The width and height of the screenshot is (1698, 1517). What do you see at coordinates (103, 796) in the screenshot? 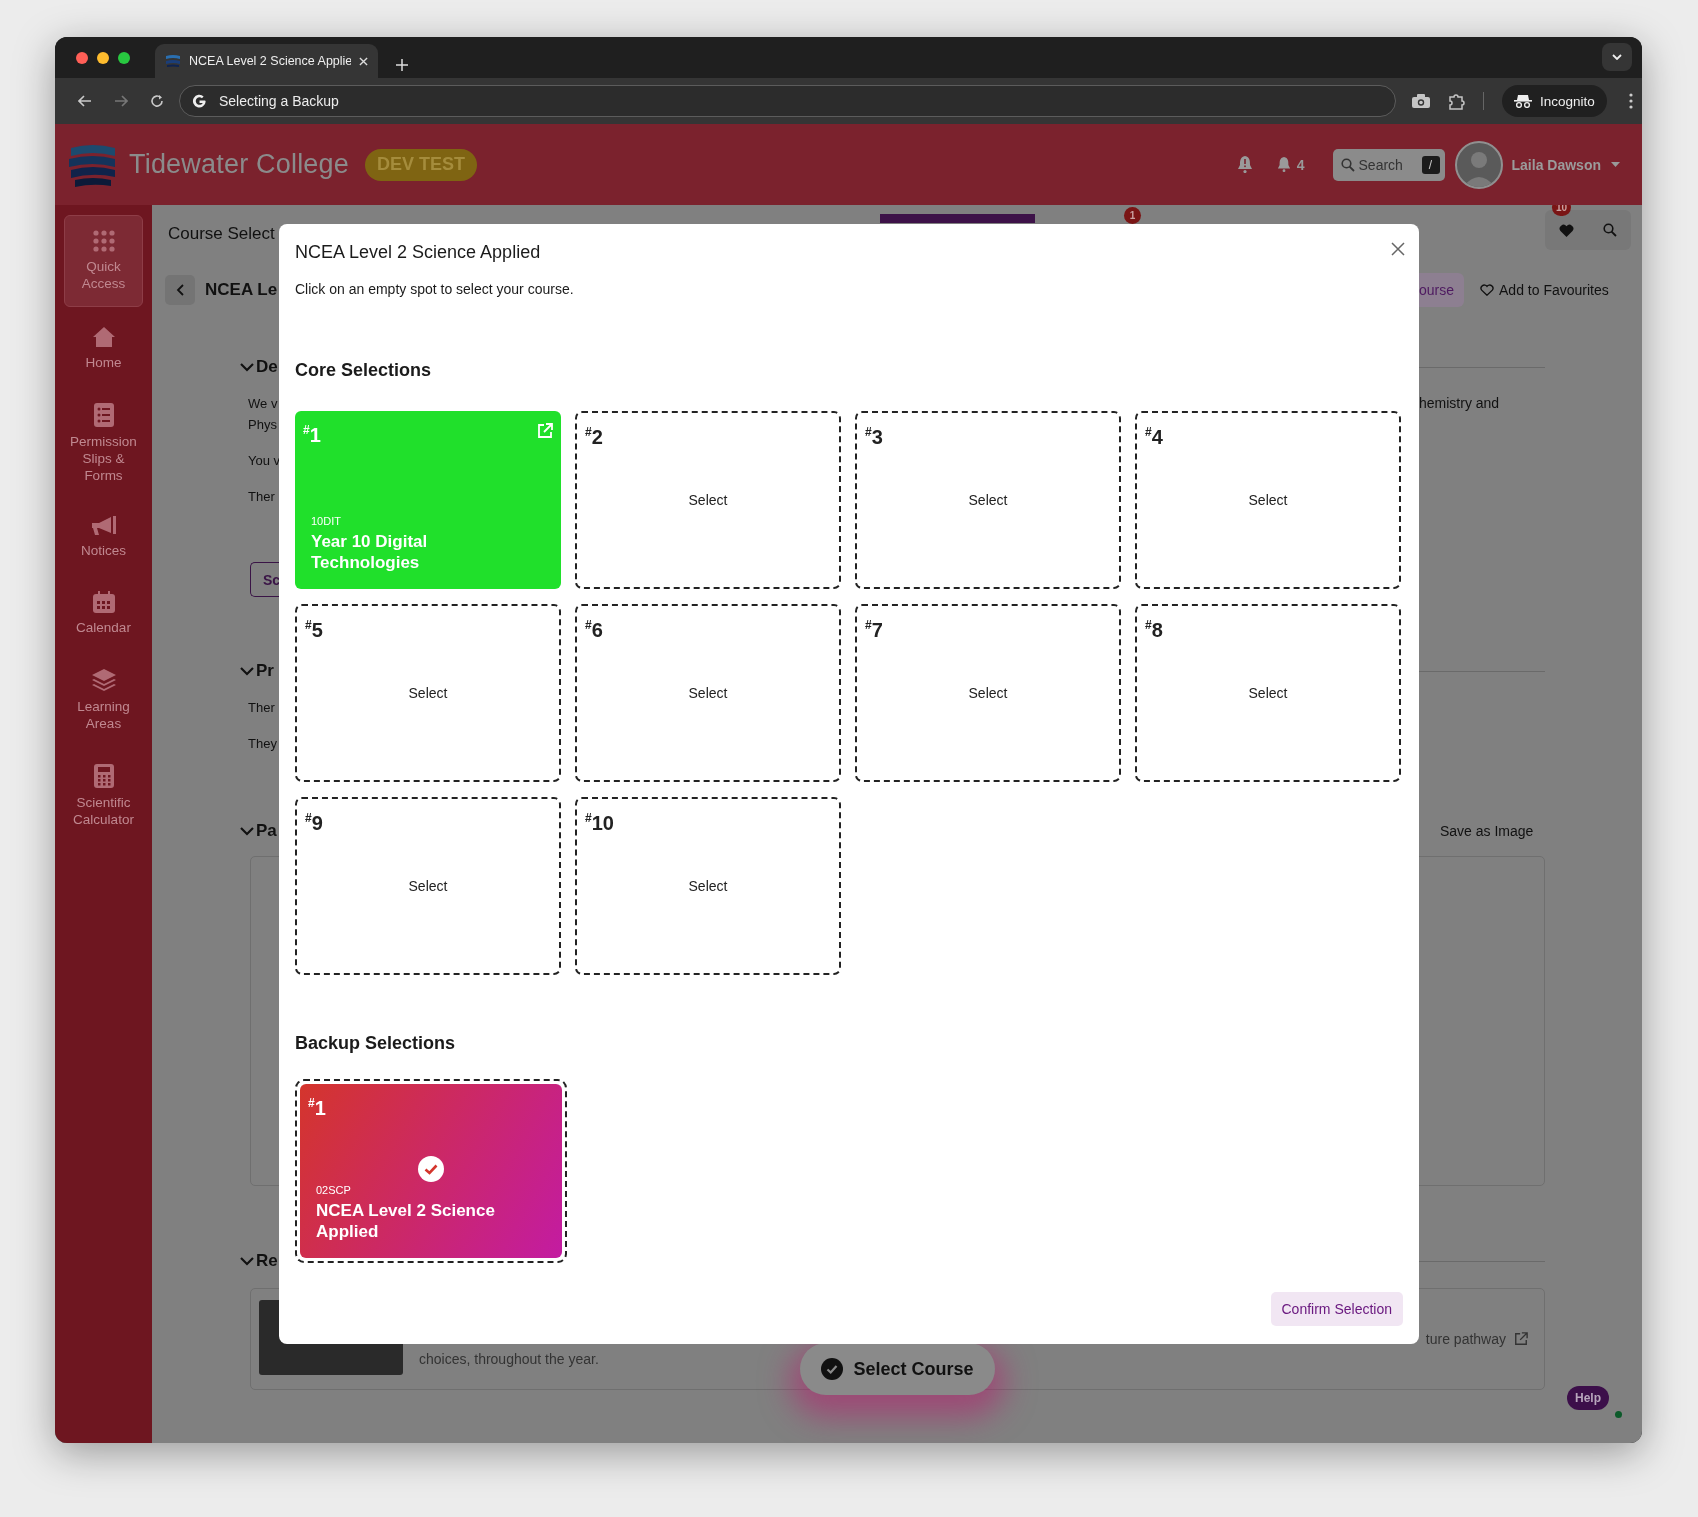
I see `sidebar-item: Scientific Calculator` at bounding box center [103, 796].